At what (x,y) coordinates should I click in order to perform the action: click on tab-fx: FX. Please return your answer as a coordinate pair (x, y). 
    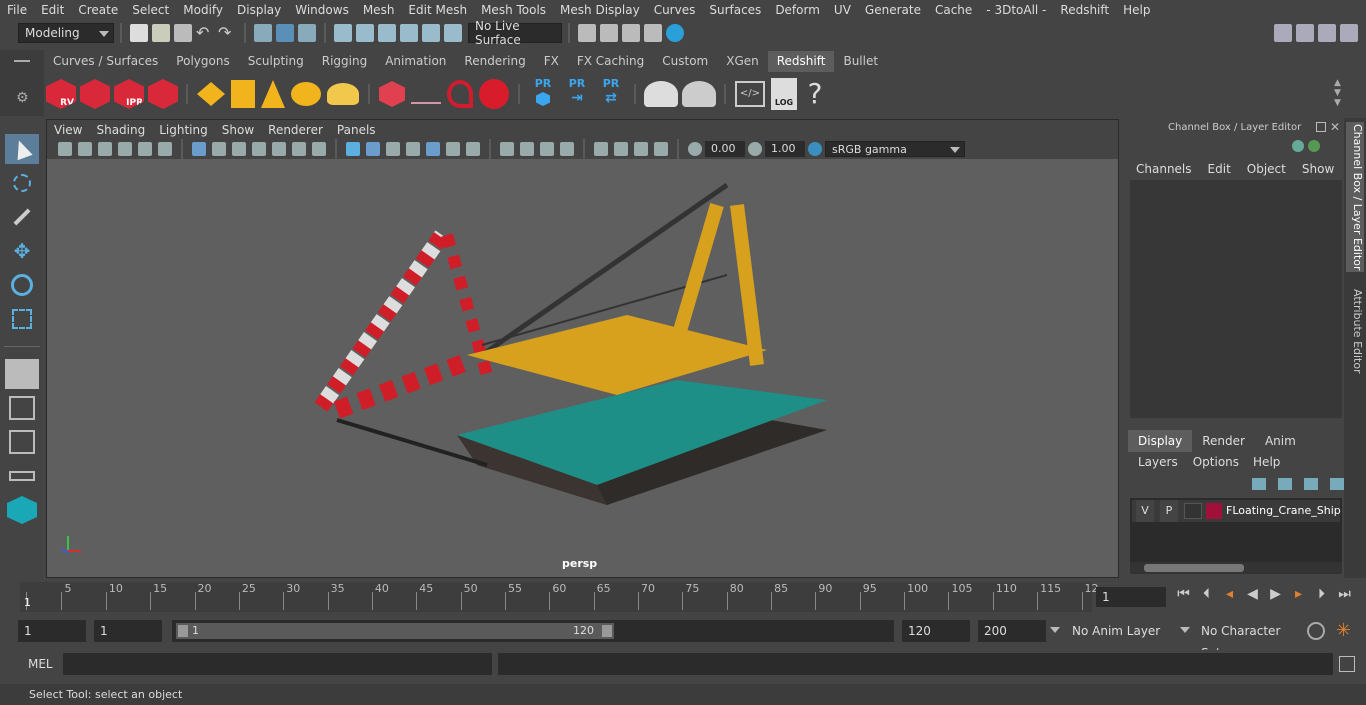
    Looking at the image, I should click on (551, 61).